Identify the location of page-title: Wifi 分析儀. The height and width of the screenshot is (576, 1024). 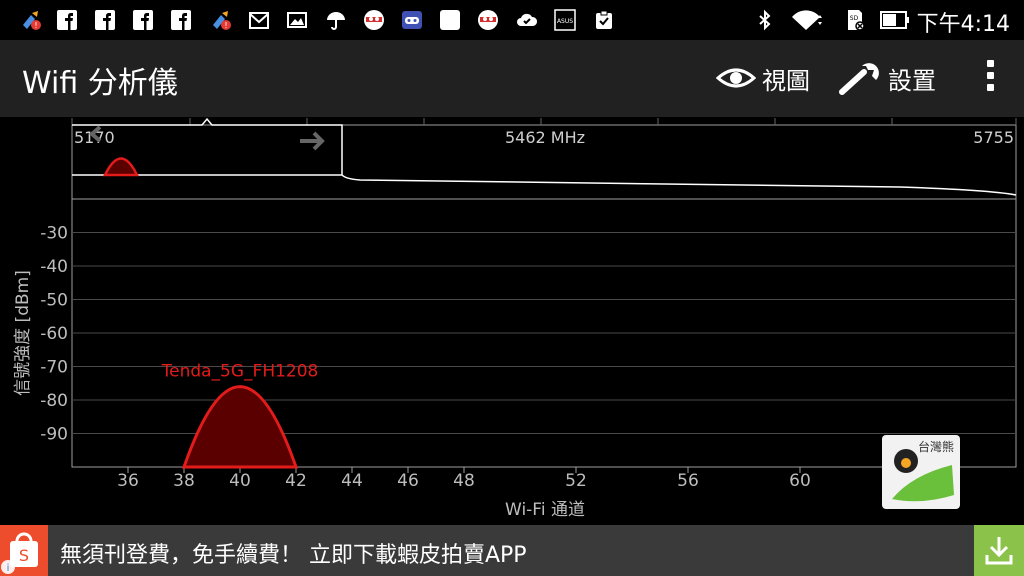
(100, 83).